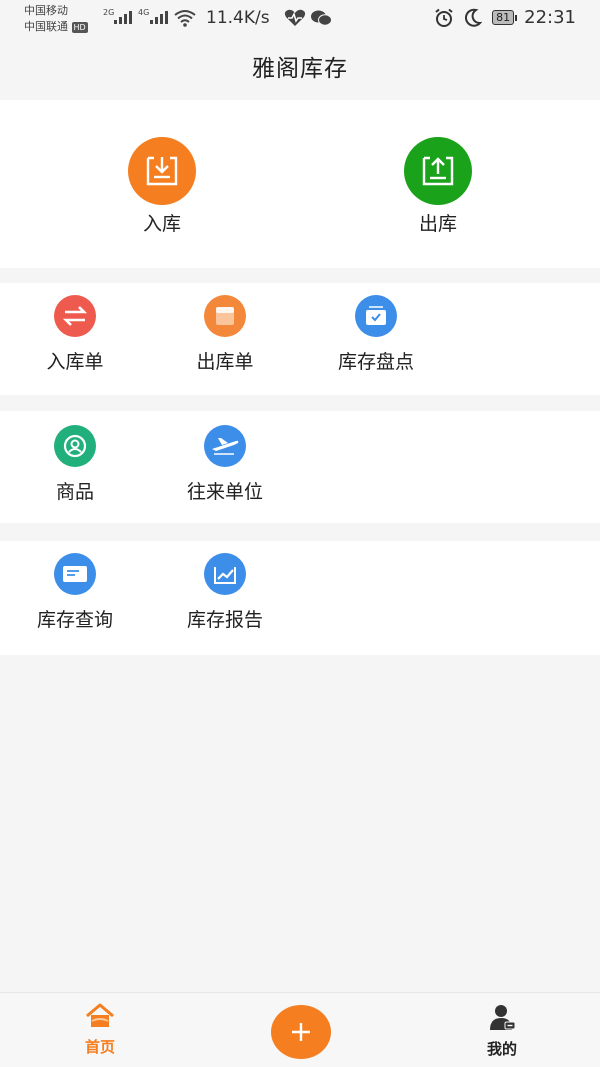 This screenshot has height=1067, width=600. What do you see at coordinates (502, 1031) in the screenshot?
I see `nav-mine: 我的` at bounding box center [502, 1031].